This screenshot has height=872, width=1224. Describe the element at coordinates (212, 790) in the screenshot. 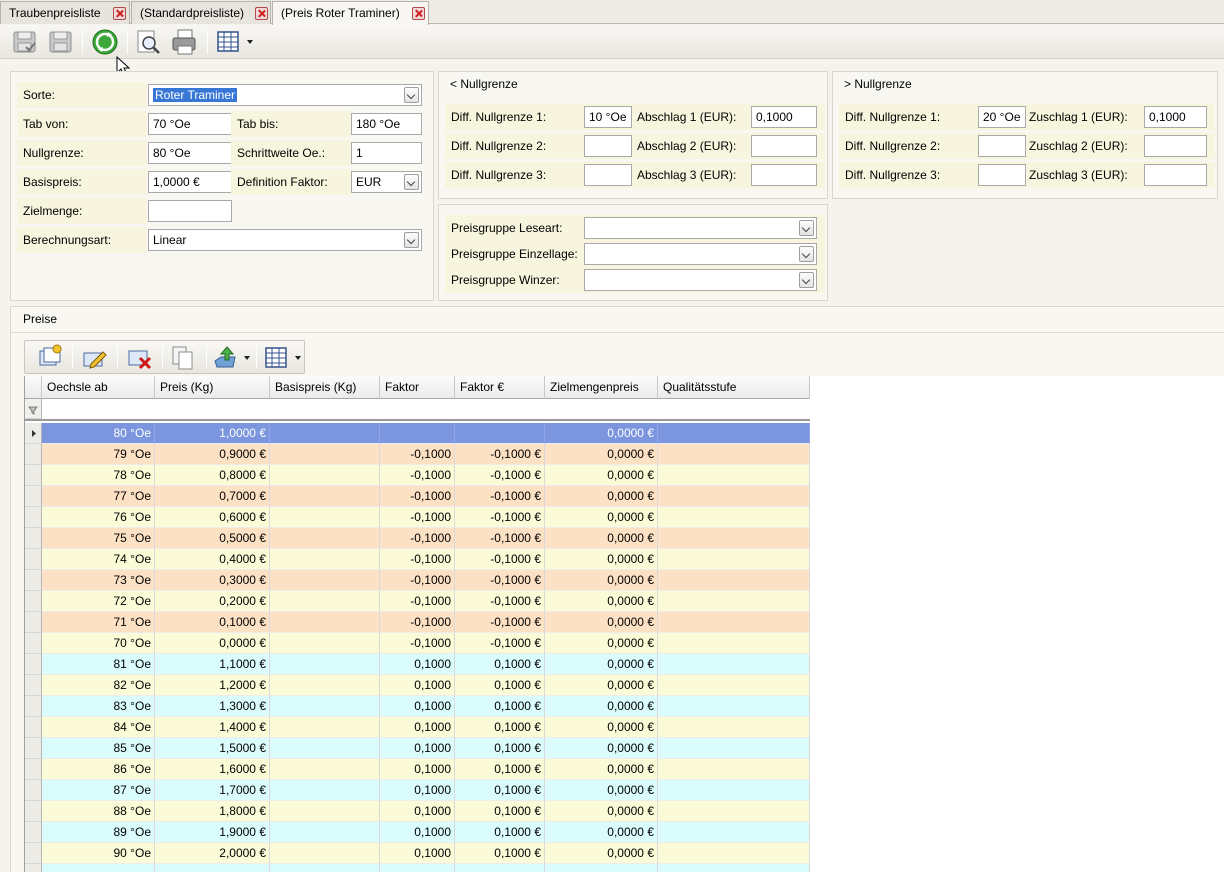

I see `cell-preis: 1,7000 €` at that location.